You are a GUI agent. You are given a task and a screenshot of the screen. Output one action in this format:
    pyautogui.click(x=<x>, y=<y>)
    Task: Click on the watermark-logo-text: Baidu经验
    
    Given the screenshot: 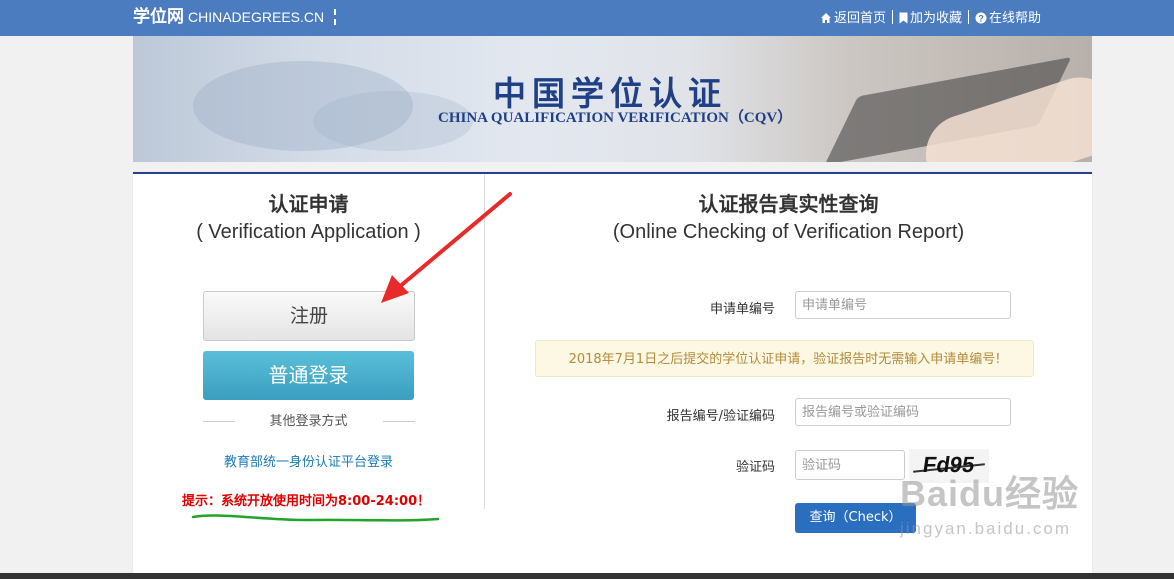 What is the action you would take?
    pyautogui.click(x=990, y=493)
    